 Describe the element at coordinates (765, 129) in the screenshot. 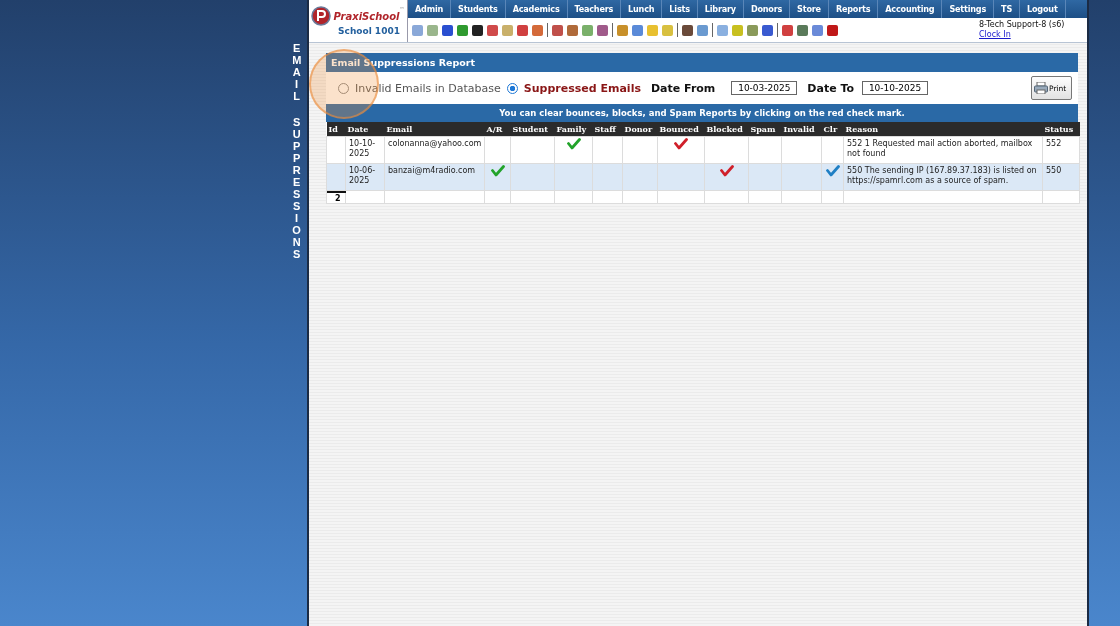

I see `column-header: Spam` at that location.